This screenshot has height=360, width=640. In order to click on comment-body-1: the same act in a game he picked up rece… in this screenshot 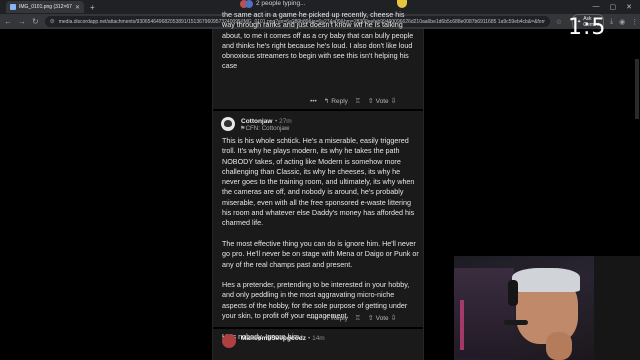, I will do `click(320, 41)`.